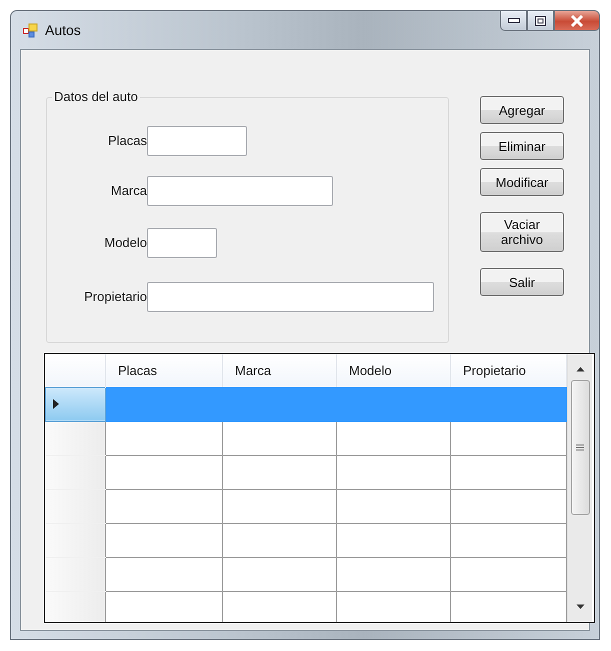 The image size is (611, 651). Describe the element at coordinates (76, 404) in the screenshot. I see `row-header` at that location.